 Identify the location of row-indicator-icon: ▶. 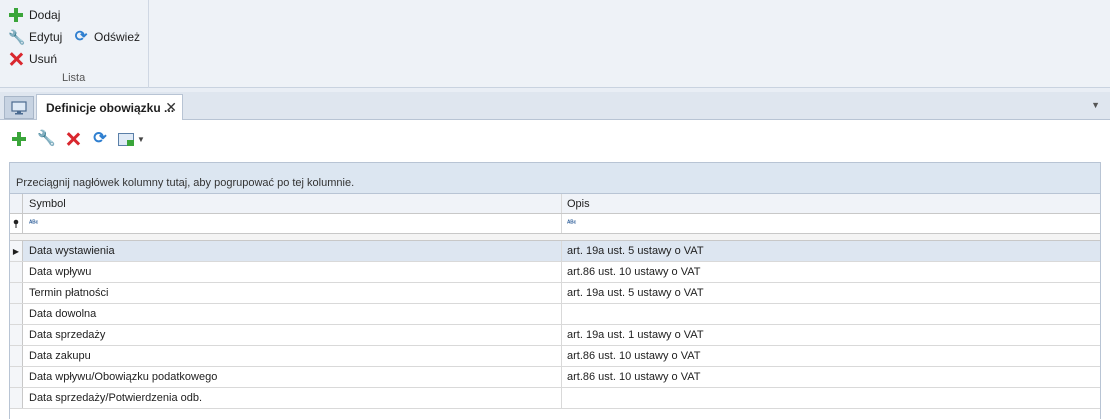
(16, 251).